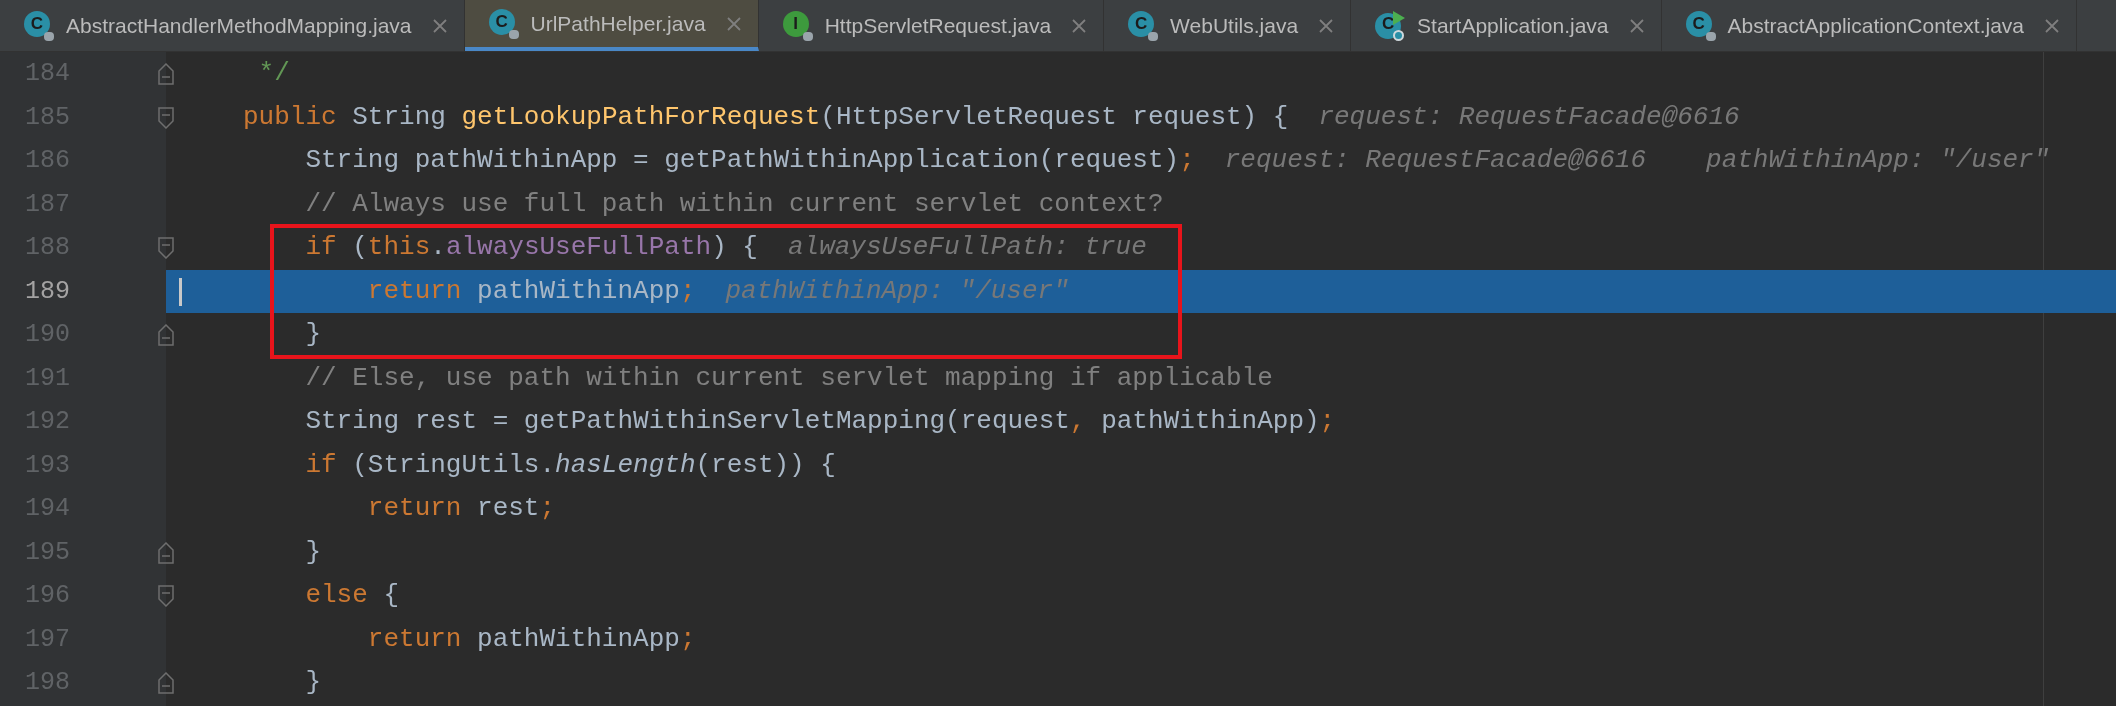 Image resolution: width=2116 pixels, height=706 pixels. Describe the element at coordinates (734, 204) in the screenshot. I see `code-text: // Always use full path within current servlet context?` at that location.